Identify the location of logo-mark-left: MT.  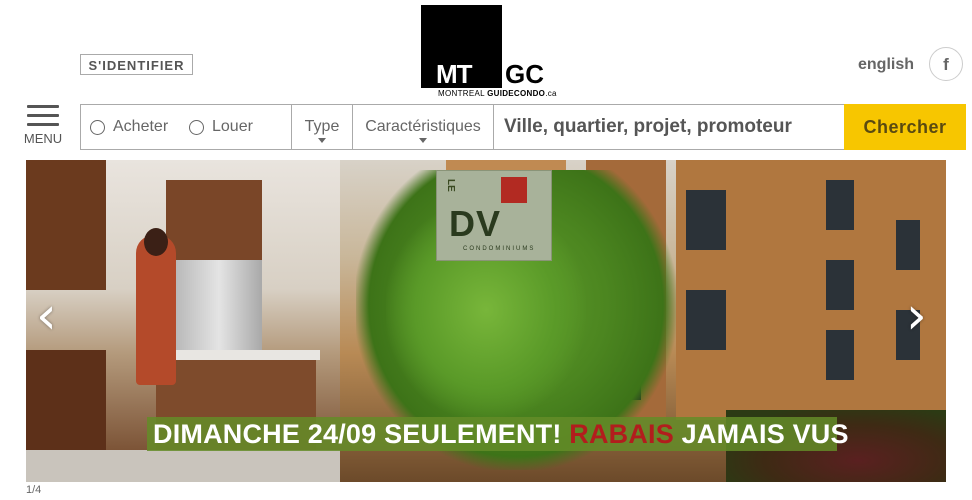
(454, 74).